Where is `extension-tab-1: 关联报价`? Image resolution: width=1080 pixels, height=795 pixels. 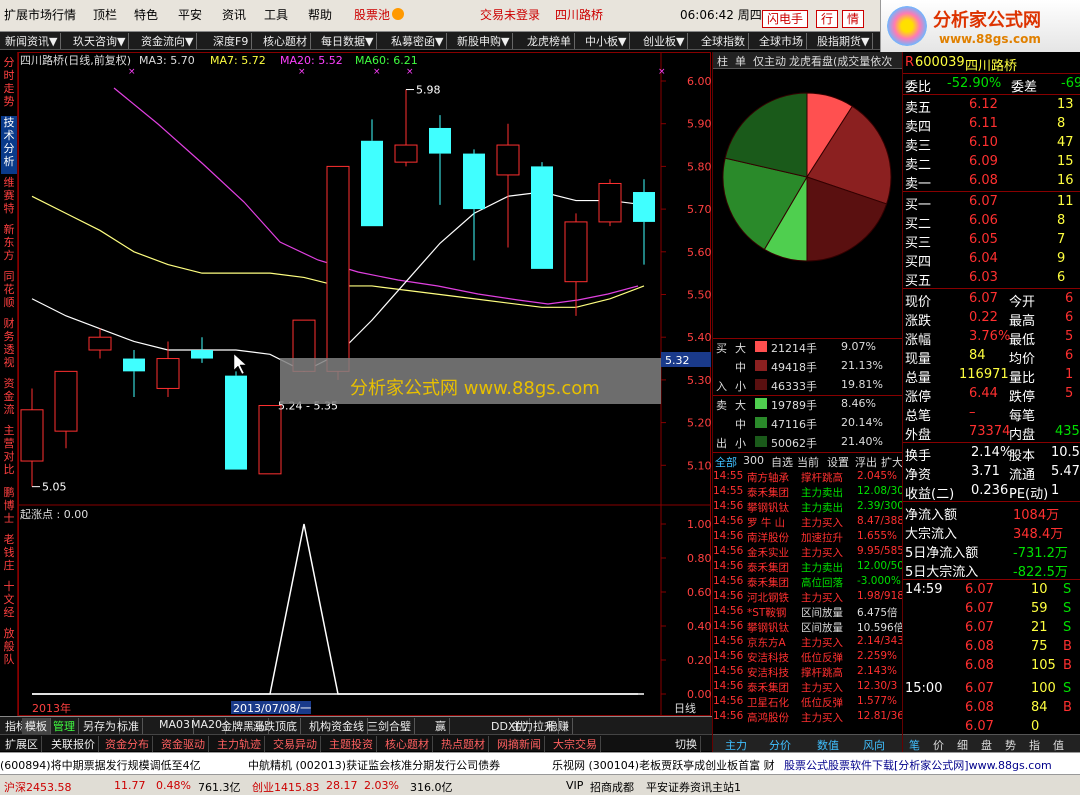
extension-tab-1: 关联报价 is located at coordinates (73, 744).